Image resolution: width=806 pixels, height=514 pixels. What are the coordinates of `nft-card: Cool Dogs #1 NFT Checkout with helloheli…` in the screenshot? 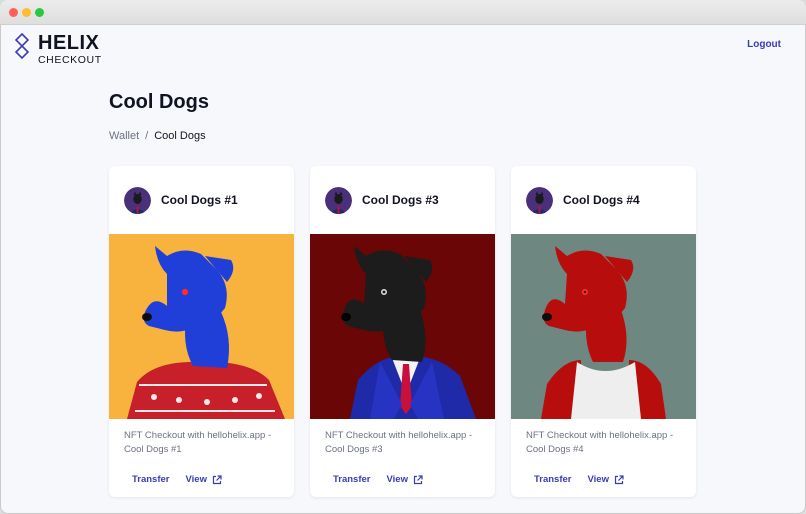 It's located at (201, 331).